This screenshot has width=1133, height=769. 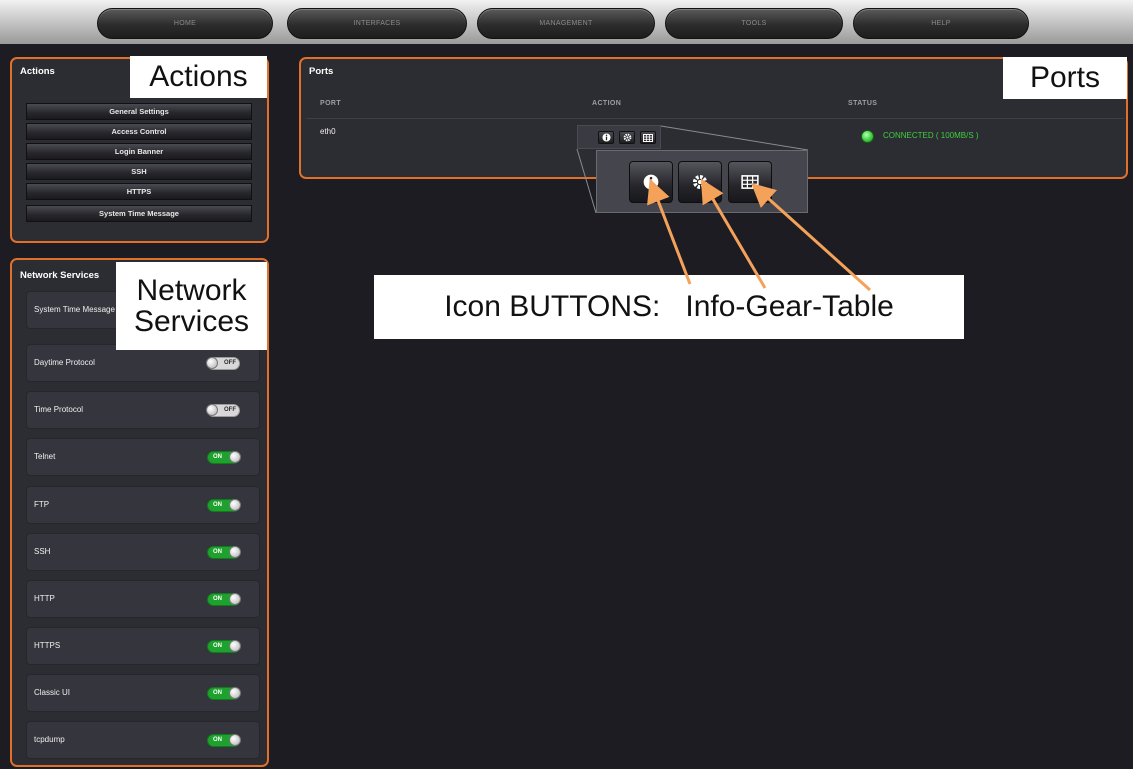 What do you see at coordinates (754, 23) in the screenshot?
I see `nav-tools-button: TOOLS` at bounding box center [754, 23].